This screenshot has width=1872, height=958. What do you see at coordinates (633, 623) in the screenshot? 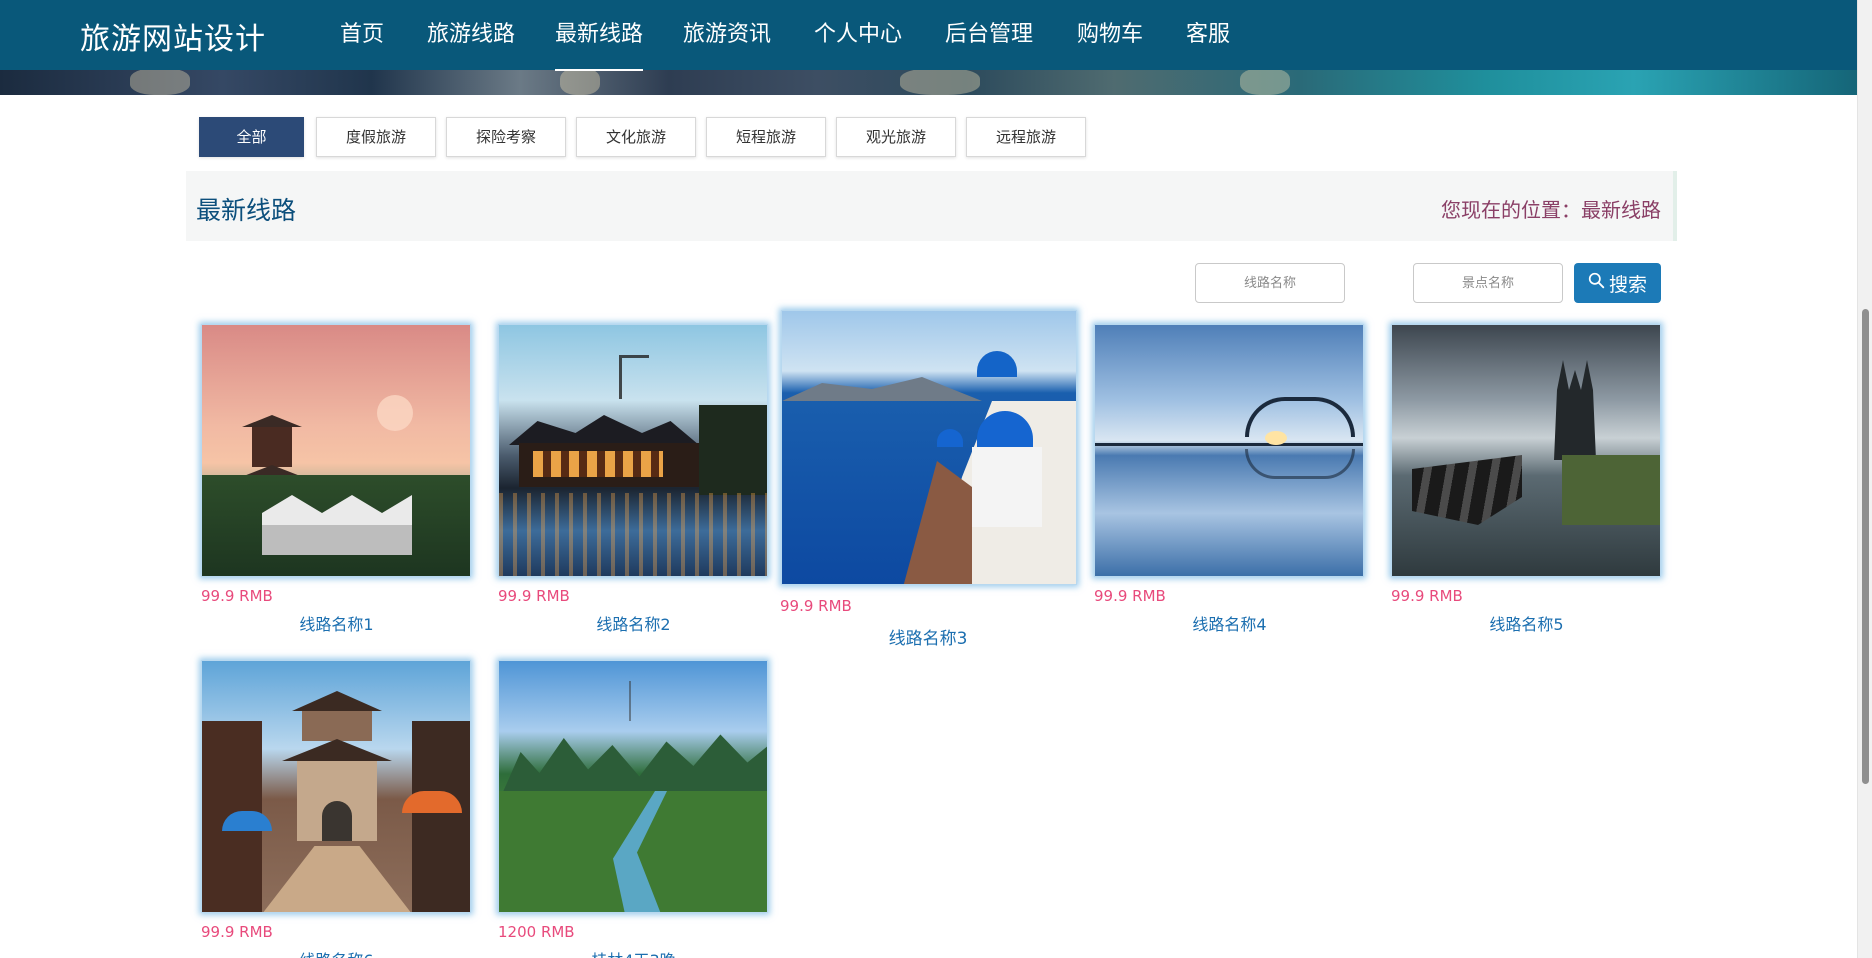
I see `route-name-2: 线路名称2` at bounding box center [633, 623].